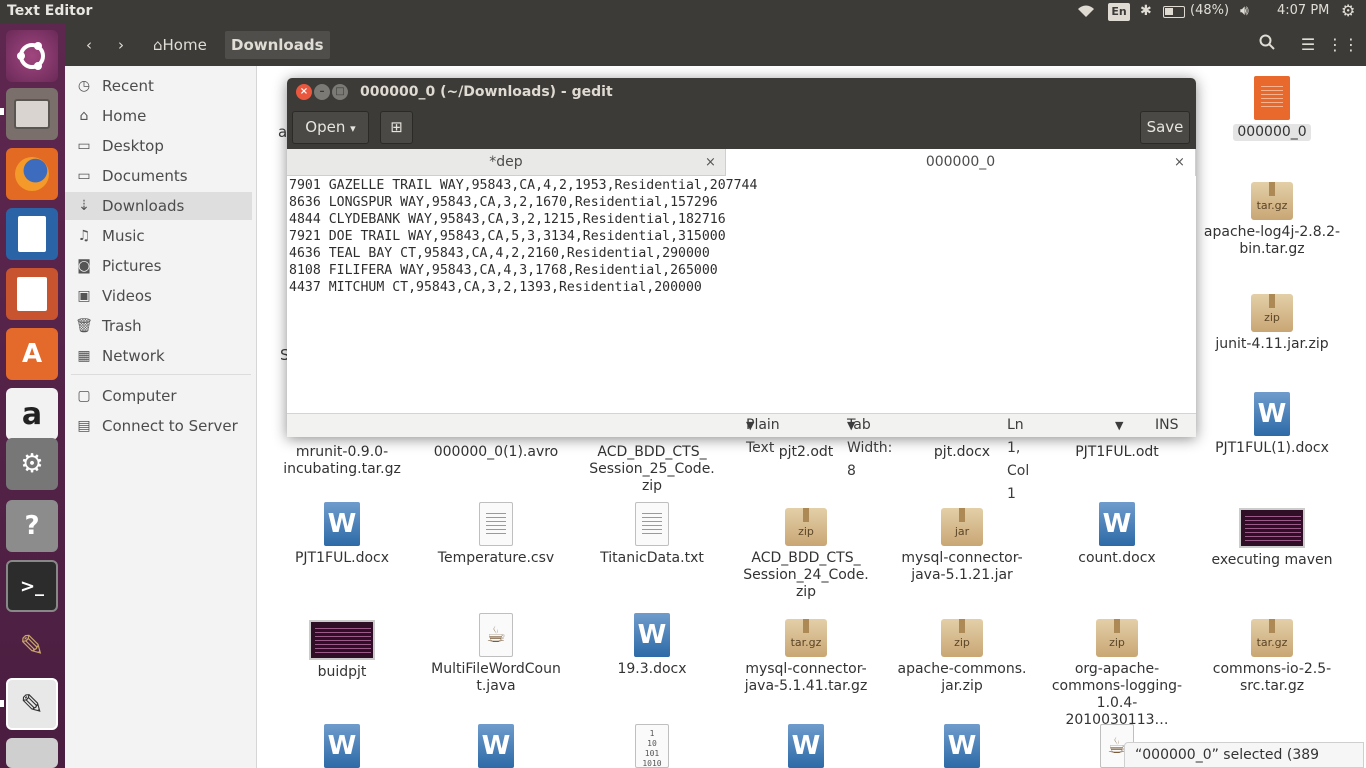  I want to click on file-item: tar.gz commons-io-2.5-src.tar.gz, so click(1272, 654).